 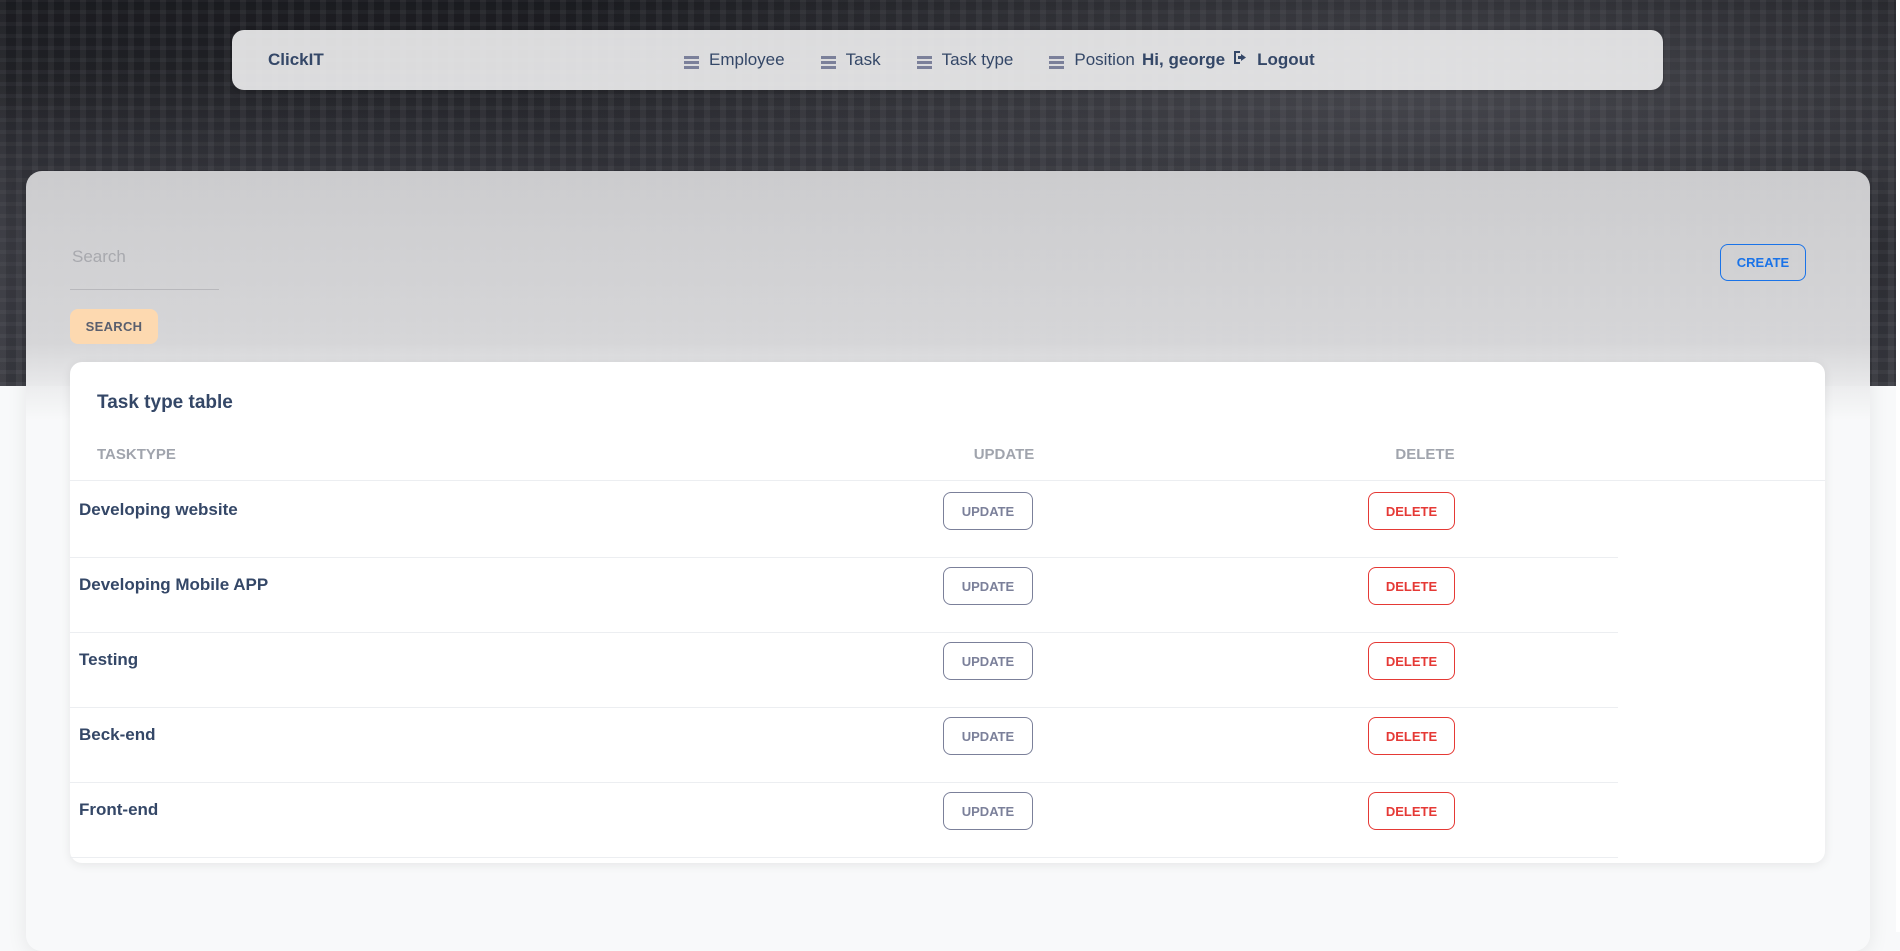 What do you see at coordinates (1004, 454) in the screenshot?
I see `column-header-update: UPDATE` at bounding box center [1004, 454].